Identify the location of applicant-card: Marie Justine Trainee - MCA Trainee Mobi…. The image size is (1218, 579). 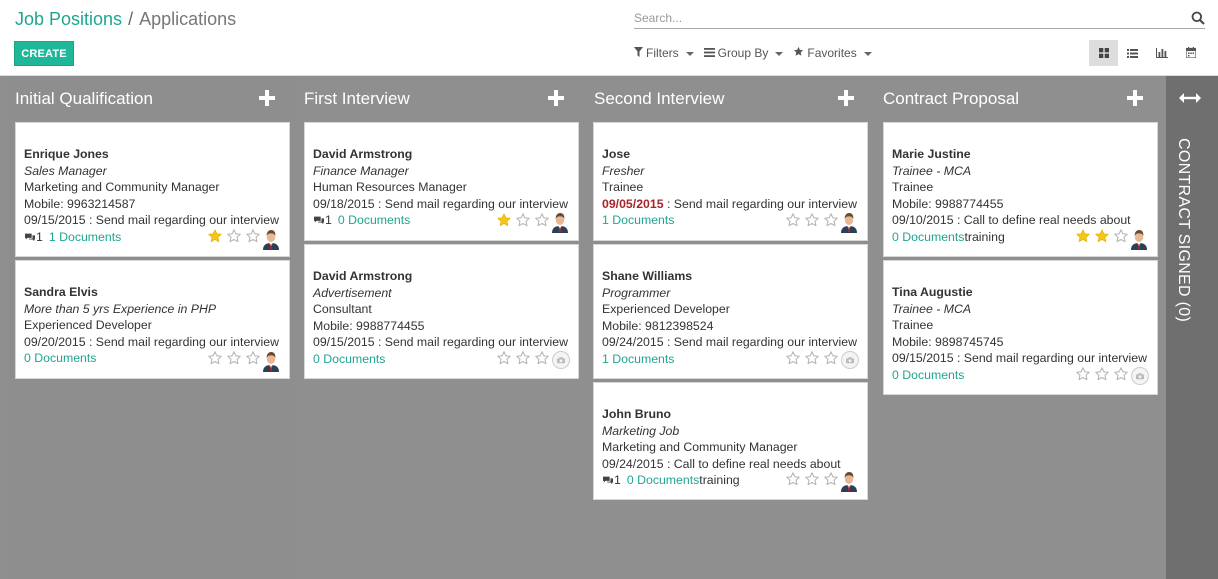
(1020, 189).